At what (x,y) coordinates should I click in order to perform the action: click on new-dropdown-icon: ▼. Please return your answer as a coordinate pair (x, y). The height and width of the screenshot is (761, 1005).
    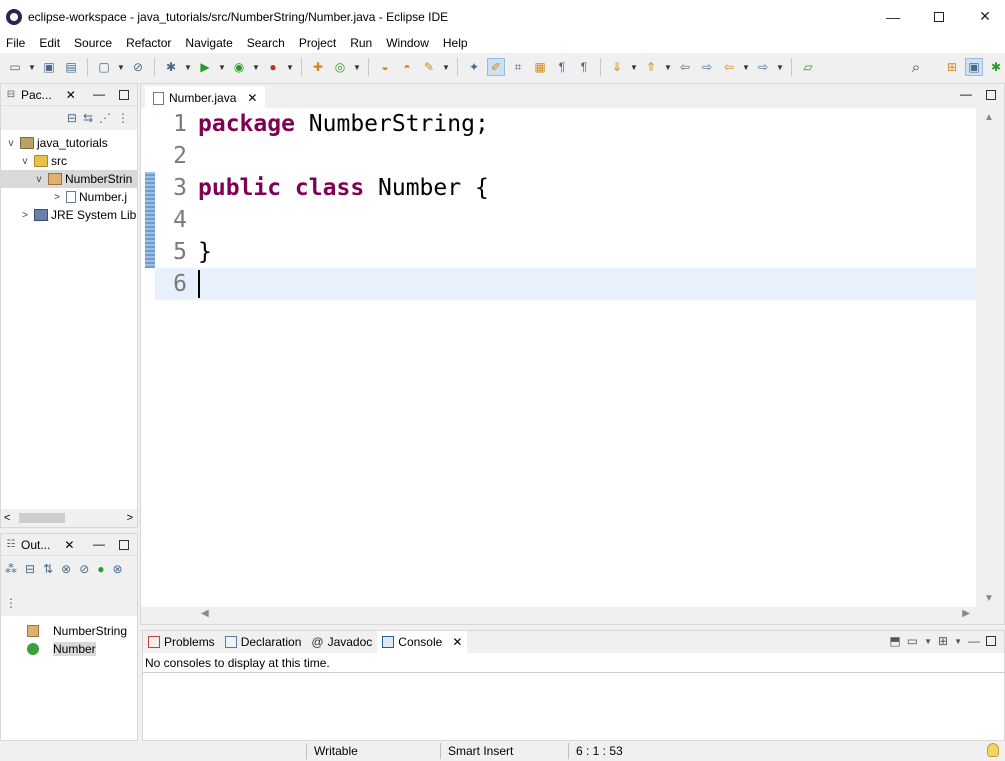
    Looking at the image, I should click on (32, 67).